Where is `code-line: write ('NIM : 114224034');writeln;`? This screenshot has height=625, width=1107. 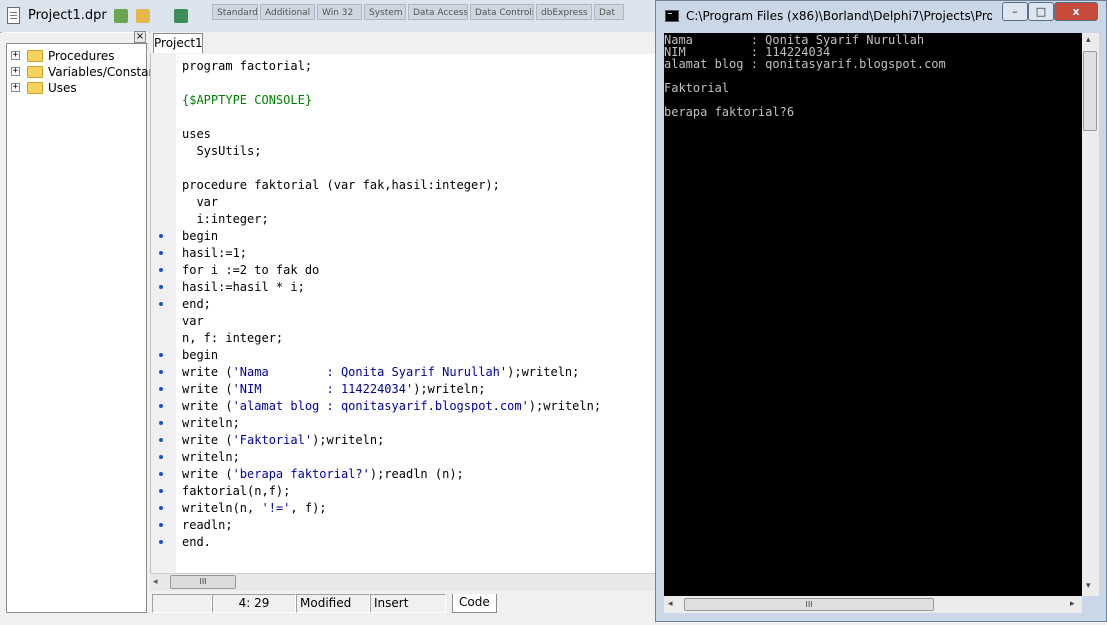 code-line: write ('NIM : 114224034');writeln; is located at coordinates (333, 389).